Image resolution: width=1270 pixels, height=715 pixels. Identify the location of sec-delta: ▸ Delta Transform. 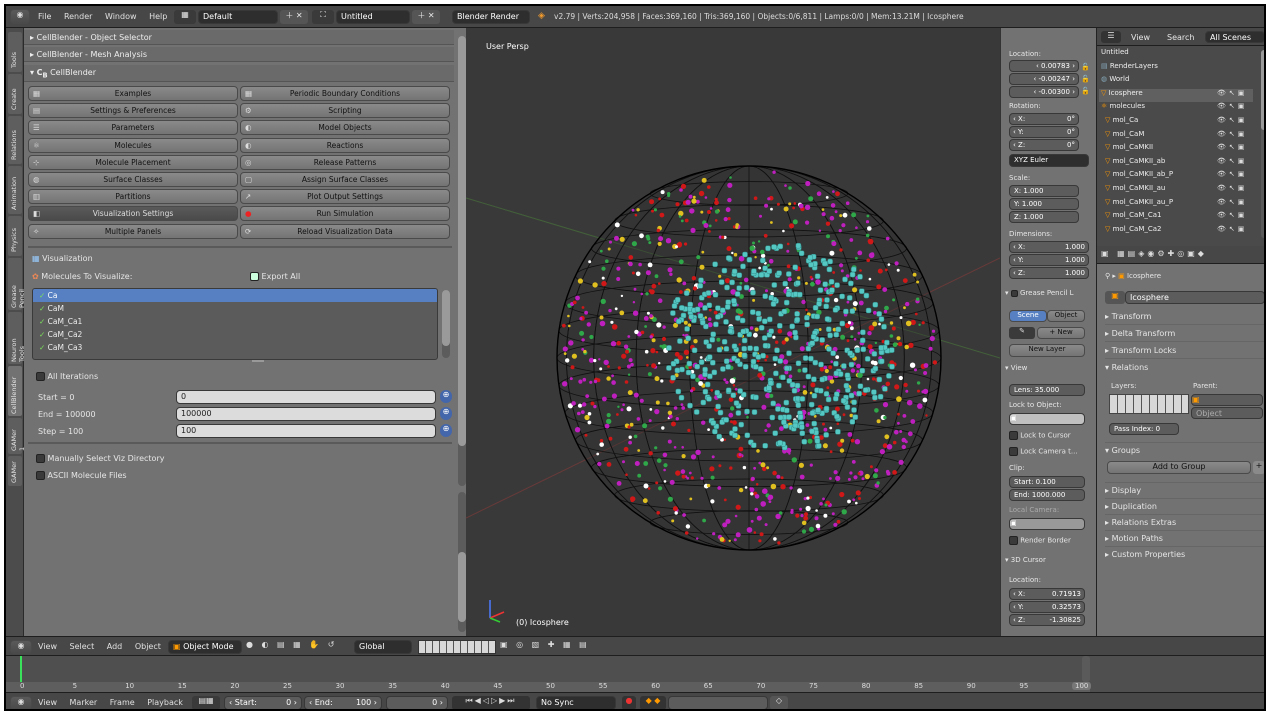
(1184, 335).